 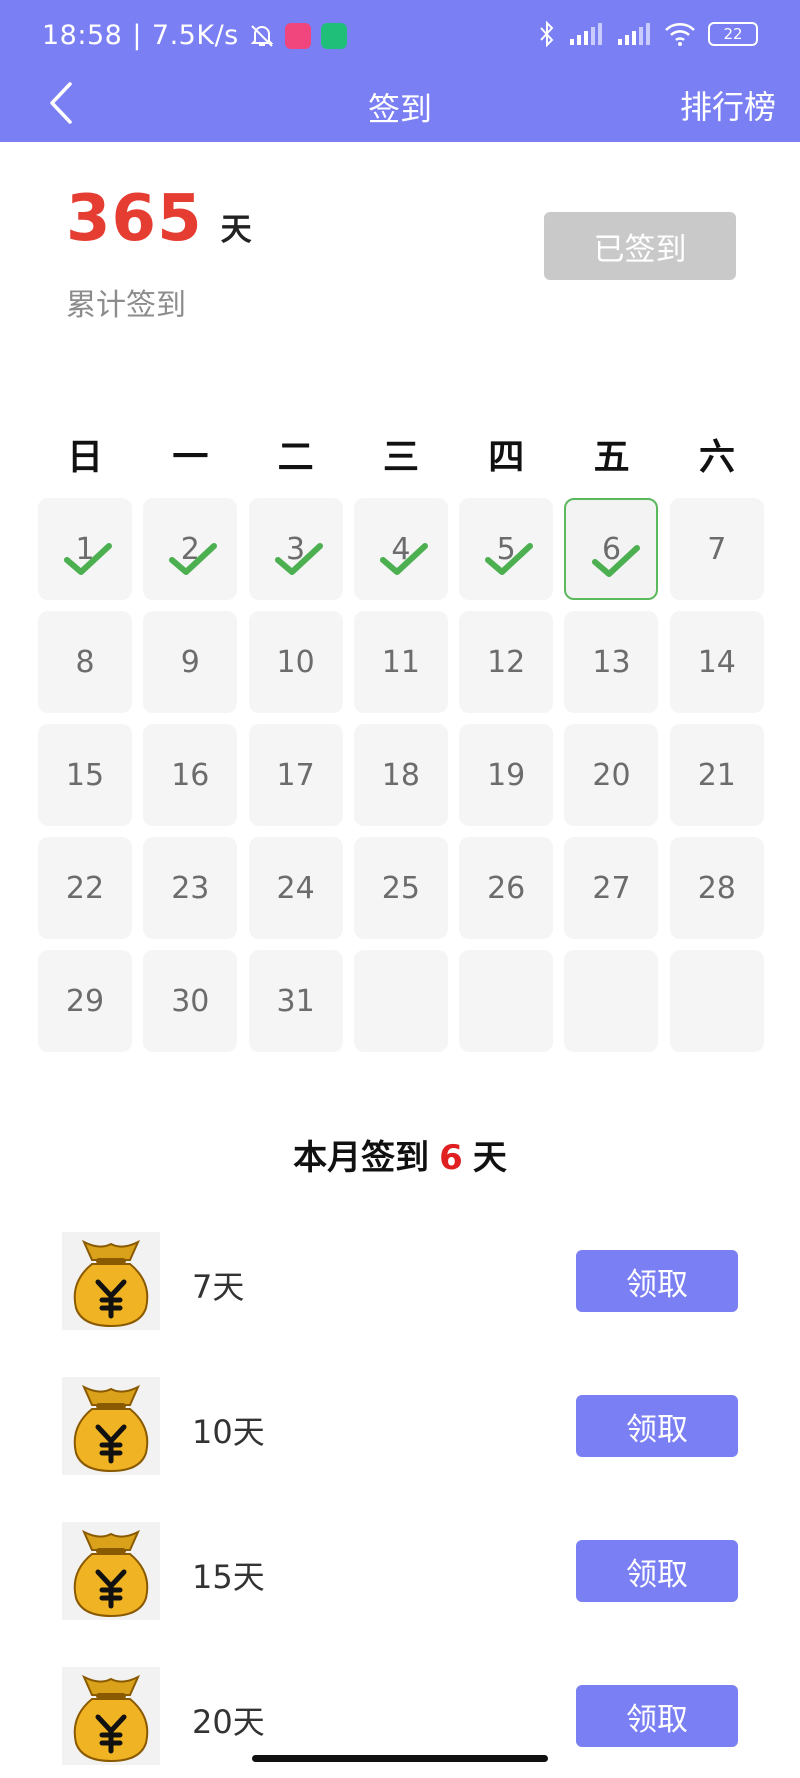 I want to click on app-notification-icon, so click(x=297, y=35).